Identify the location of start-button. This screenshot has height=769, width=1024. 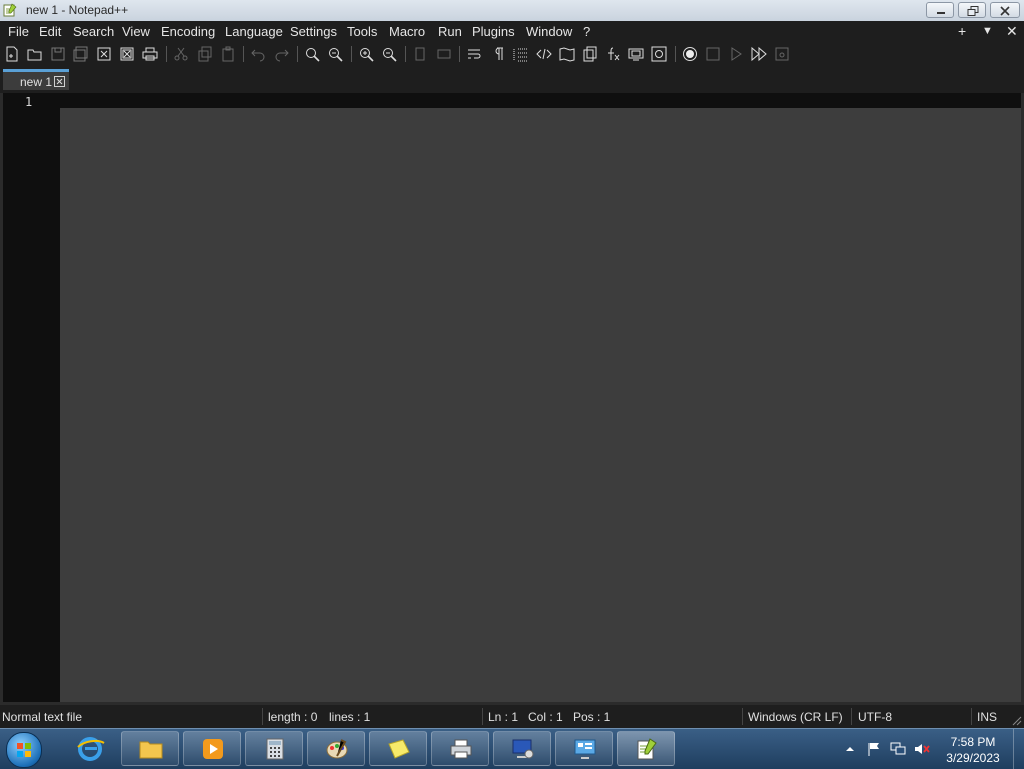
(24, 750).